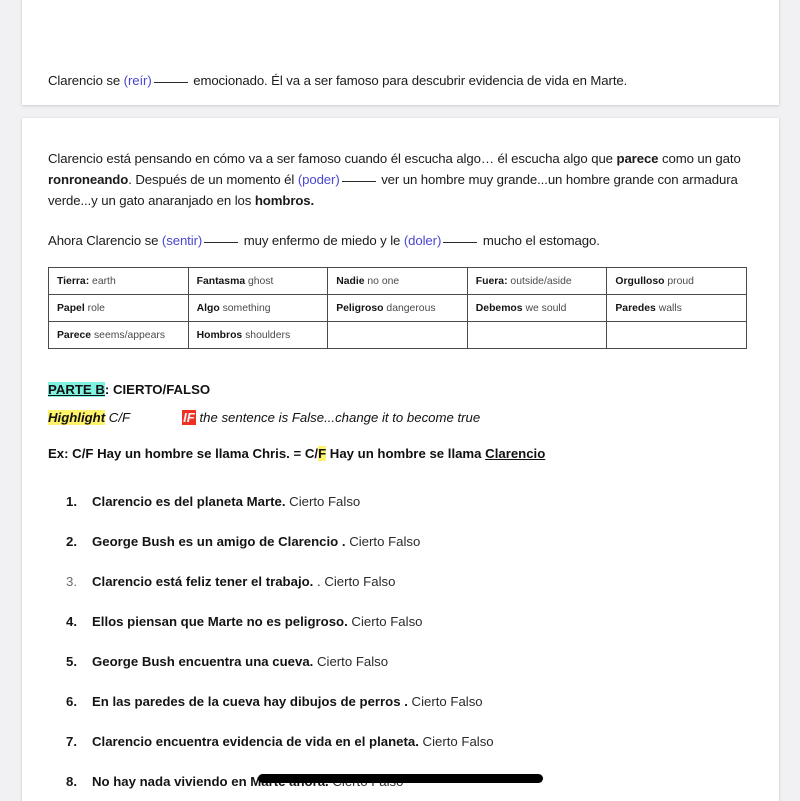 This screenshot has width=800, height=801. I want to click on question-number: 8., so click(71, 781).